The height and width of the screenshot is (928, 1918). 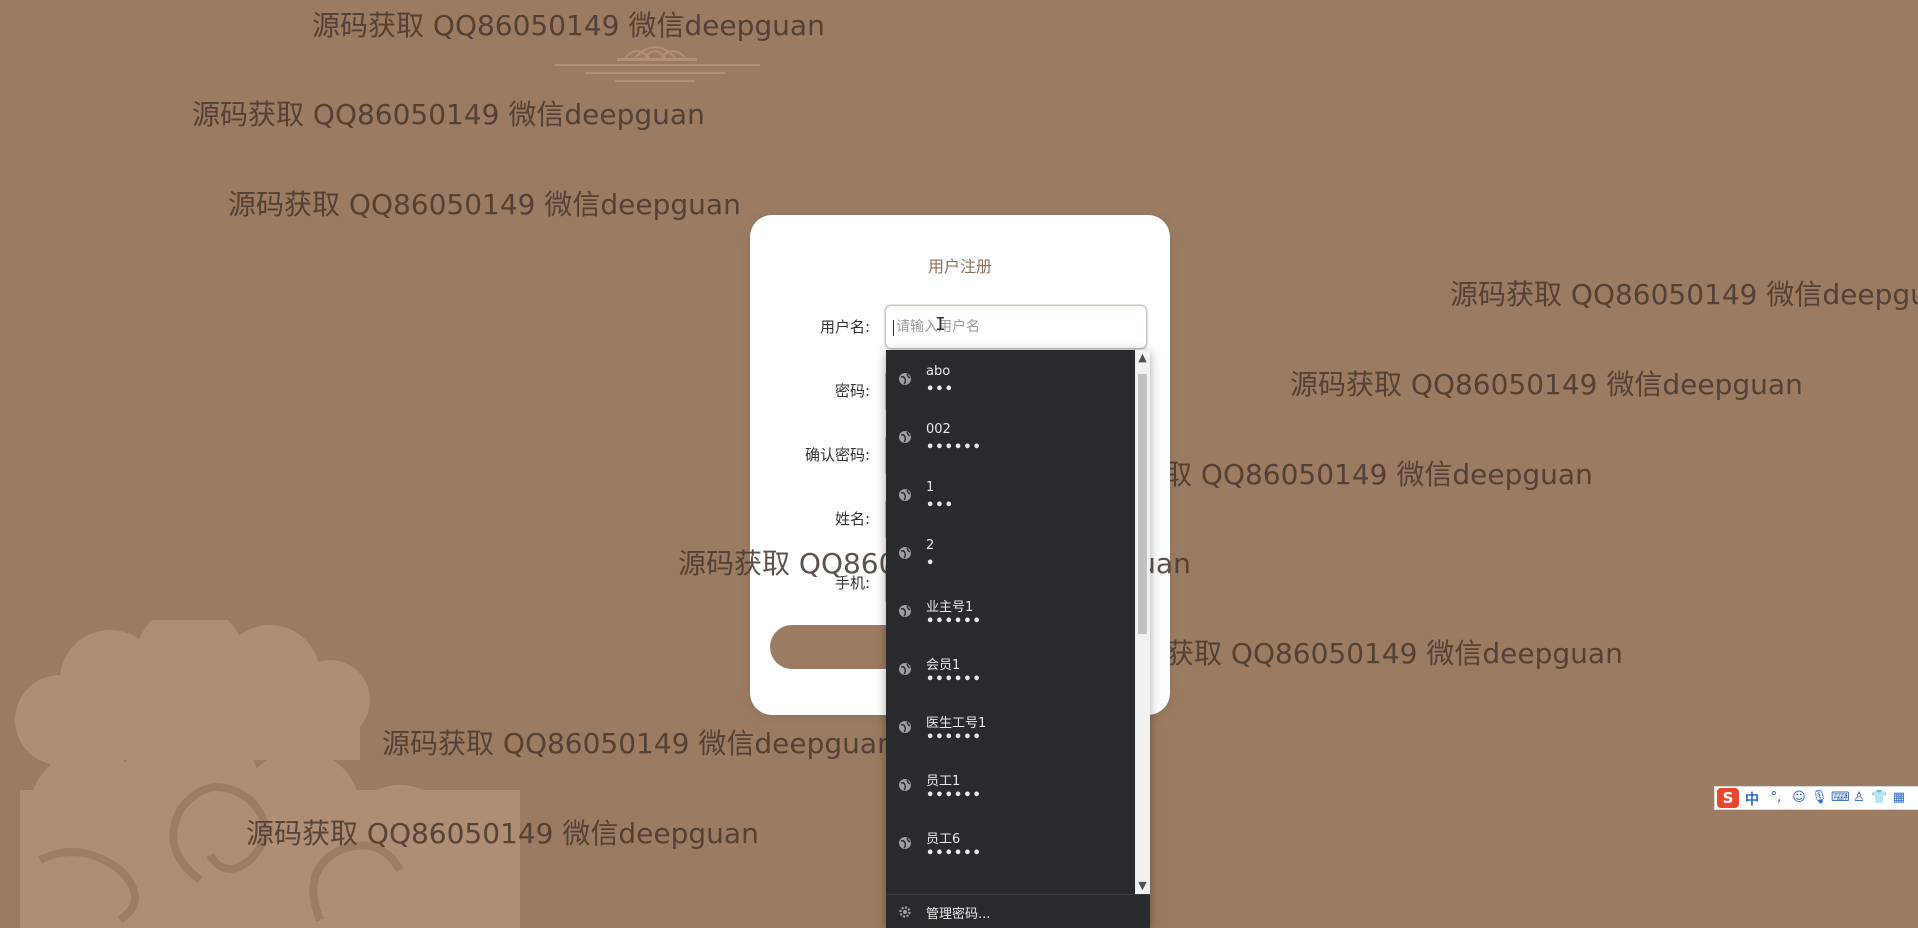 I want to click on scrollbar-thumb, so click(x=1142, y=504).